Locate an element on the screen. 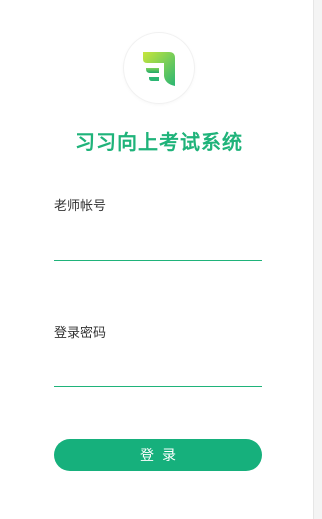  account-input is located at coordinates (158, 247).